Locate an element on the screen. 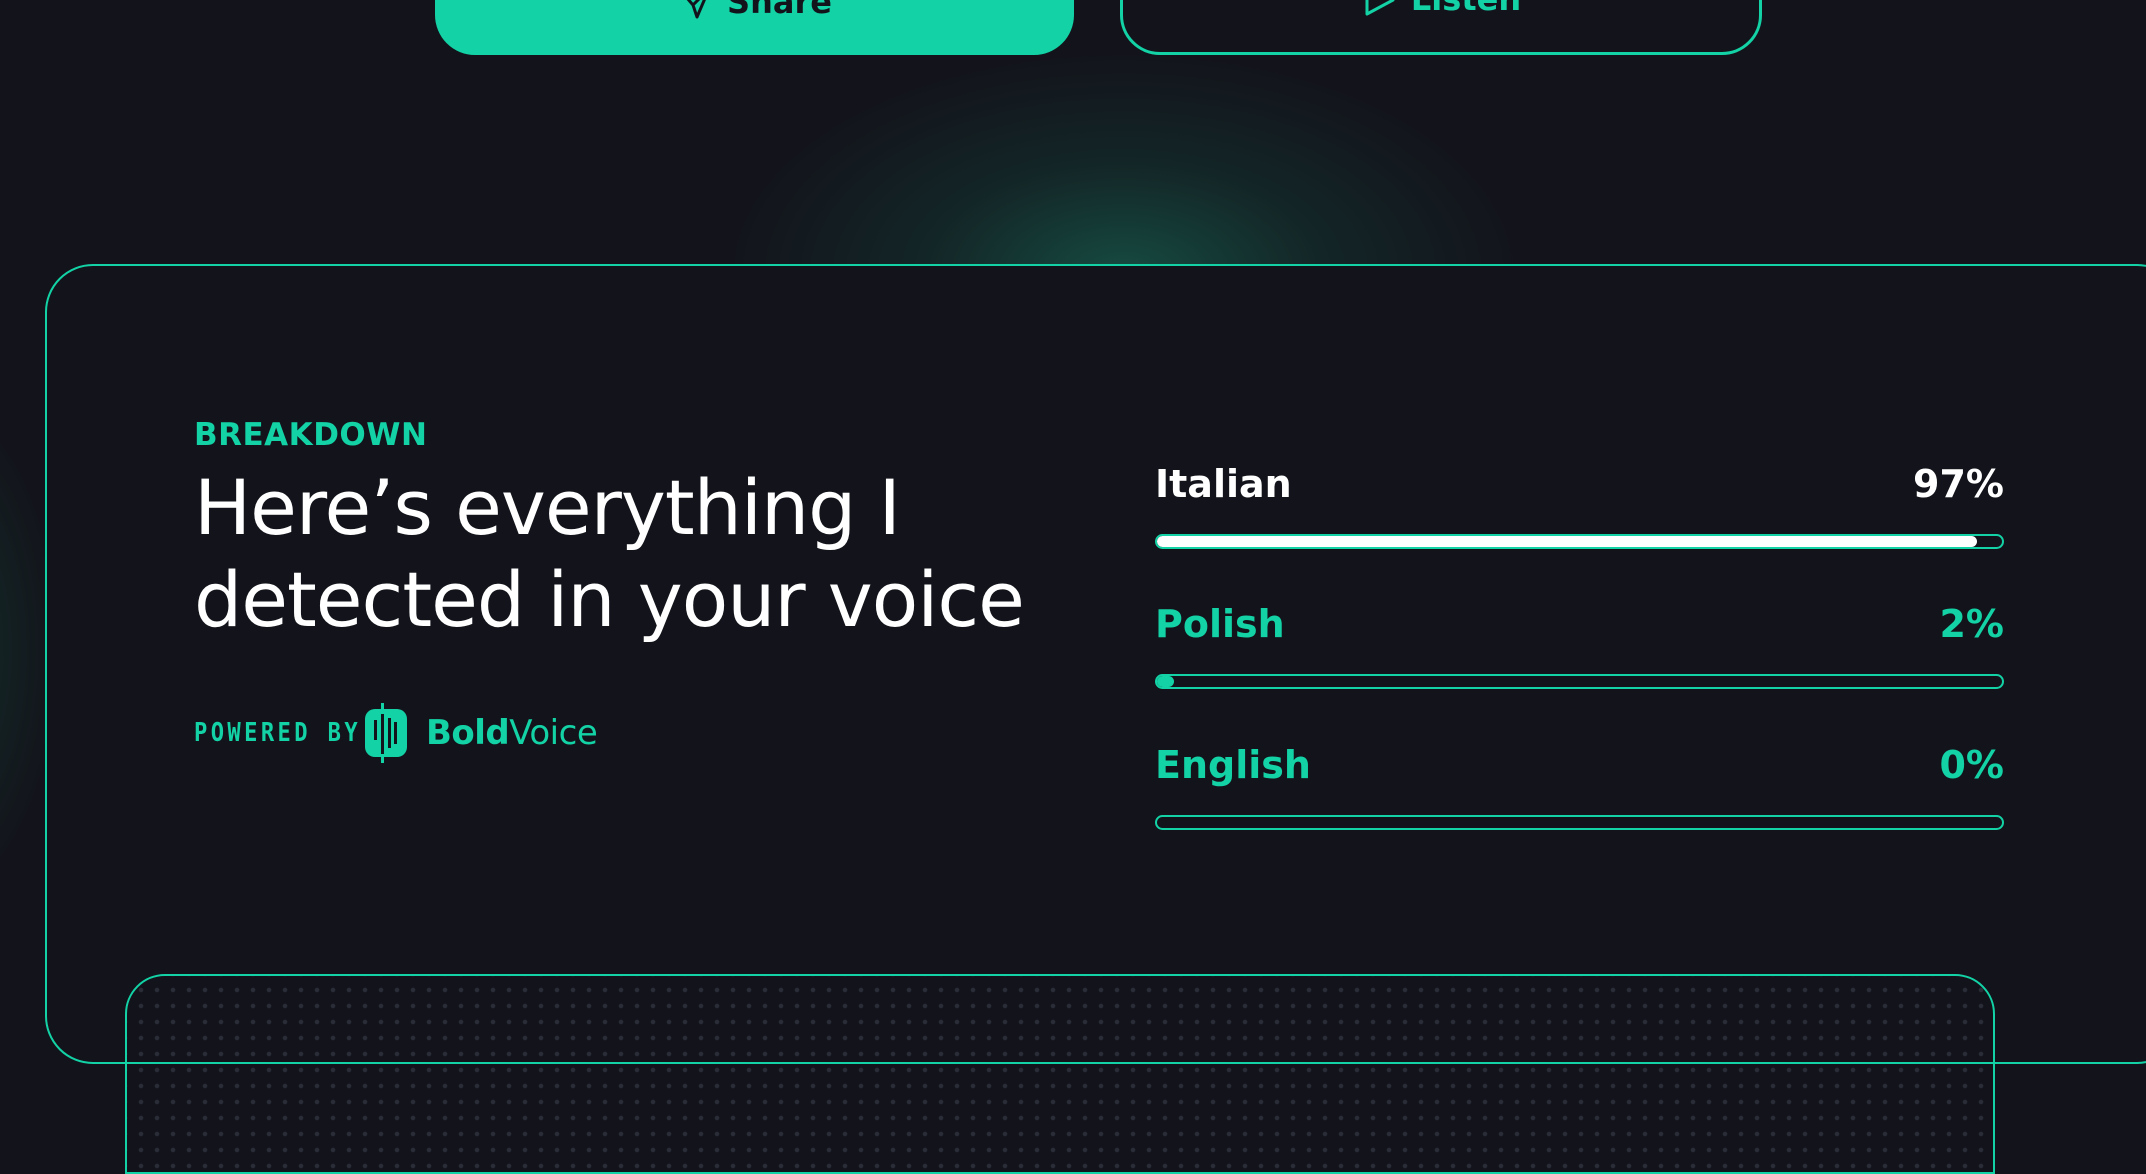 Image resolution: width=2146 pixels, height=1174 pixels. dotted-inner-panel is located at coordinates (1060, 1074).